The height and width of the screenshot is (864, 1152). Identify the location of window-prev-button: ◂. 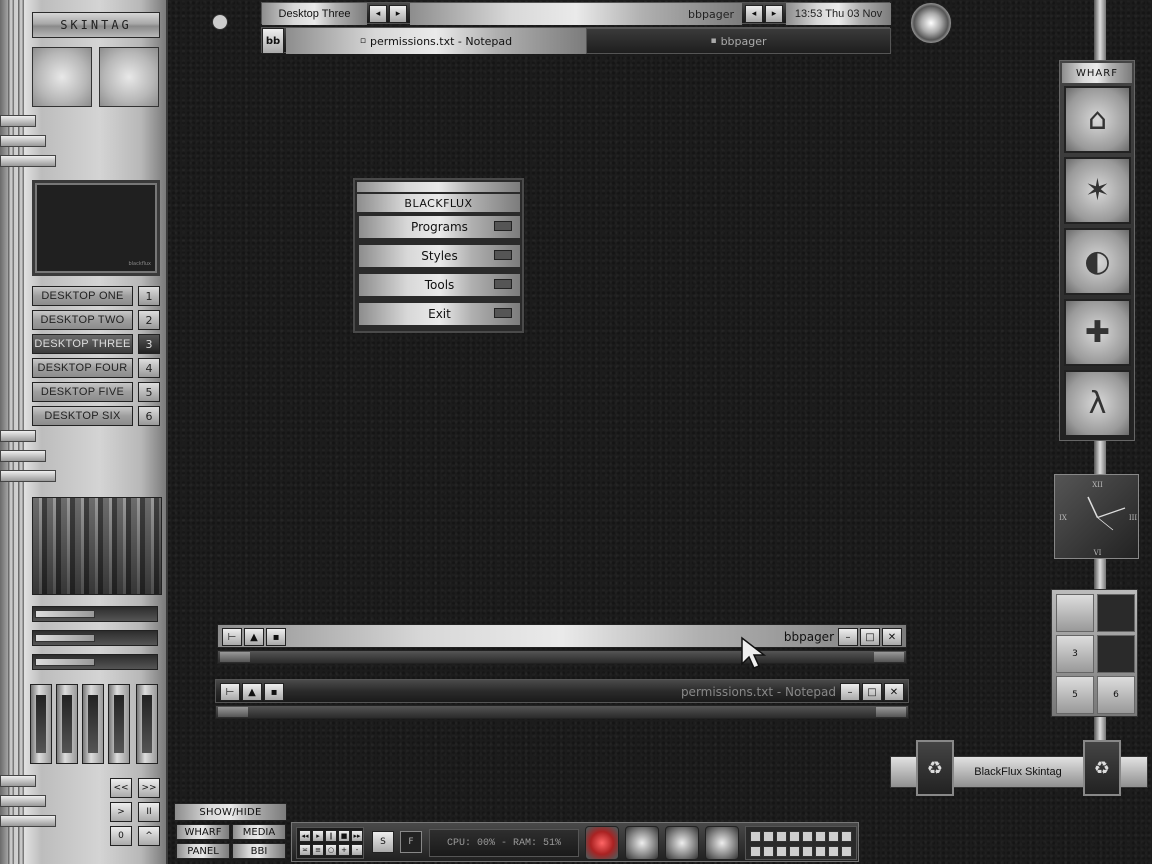
(754, 14).